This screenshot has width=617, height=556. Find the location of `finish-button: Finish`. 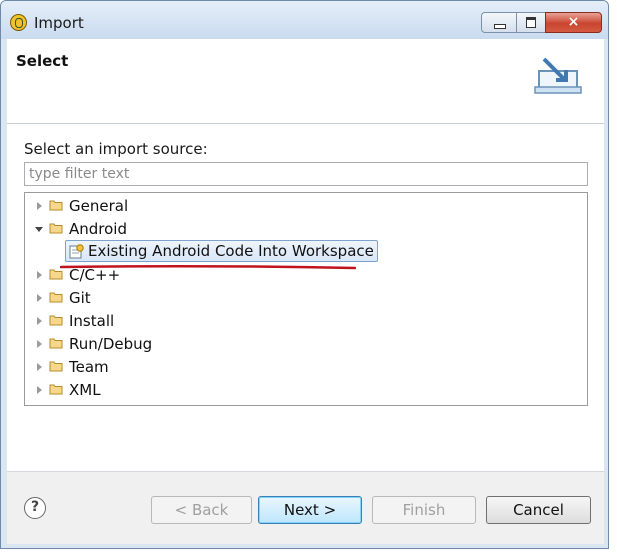

finish-button: Finish is located at coordinates (424, 510).